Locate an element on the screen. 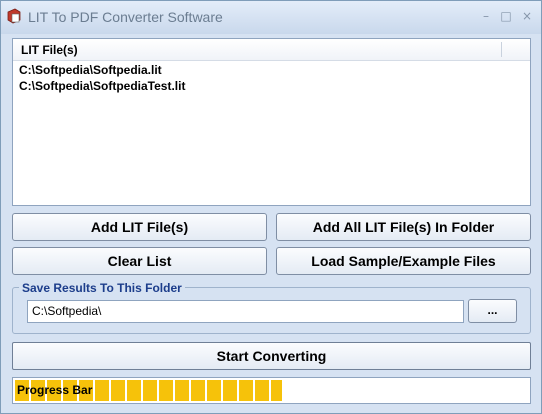 The image size is (542, 414). column-separator is located at coordinates (501, 49).